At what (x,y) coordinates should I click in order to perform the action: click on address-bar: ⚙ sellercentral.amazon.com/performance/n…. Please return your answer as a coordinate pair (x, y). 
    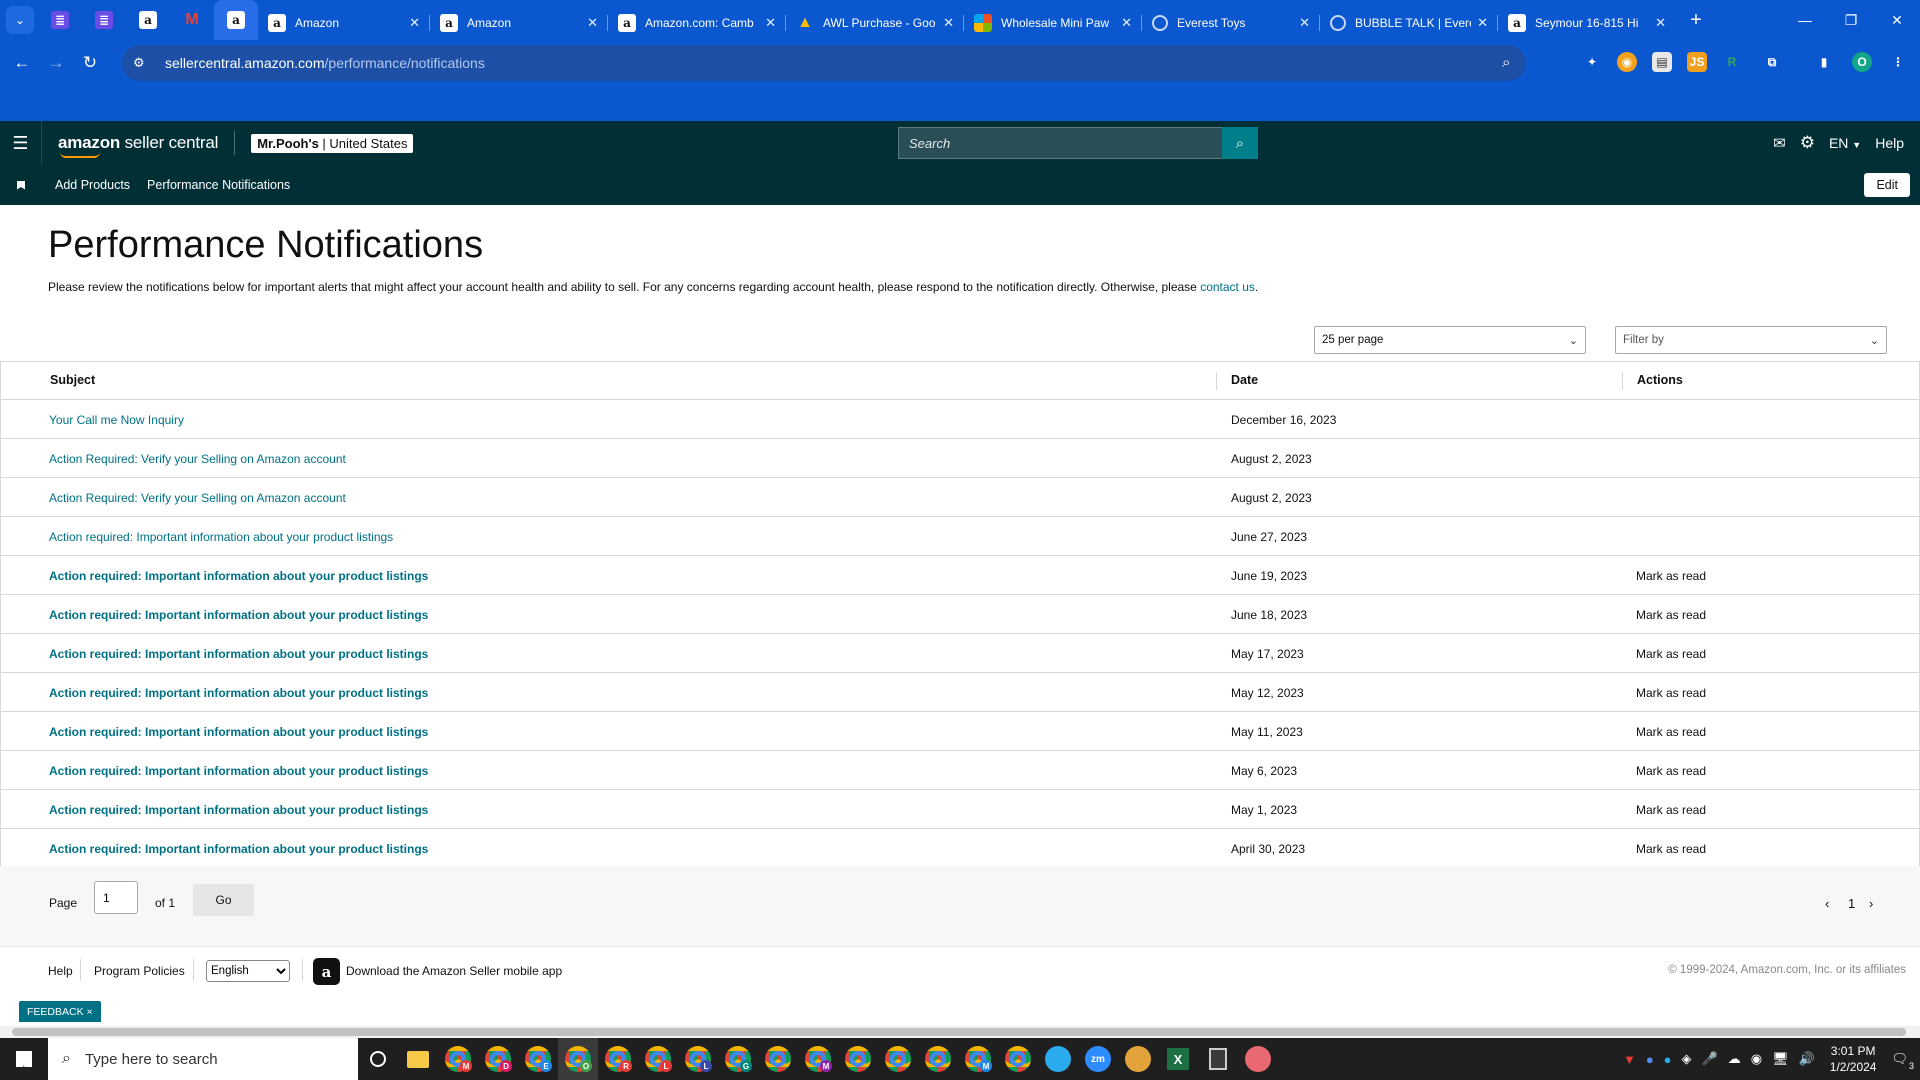
    Looking at the image, I should click on (824, 63).